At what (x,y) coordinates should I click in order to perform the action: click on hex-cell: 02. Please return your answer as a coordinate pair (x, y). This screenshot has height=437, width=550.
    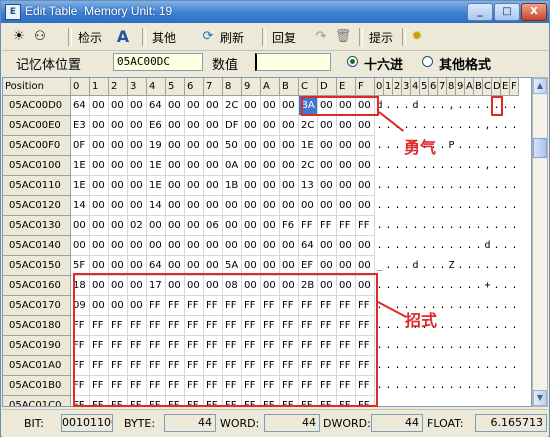
    Looking at the image, I should click on (137, 226).